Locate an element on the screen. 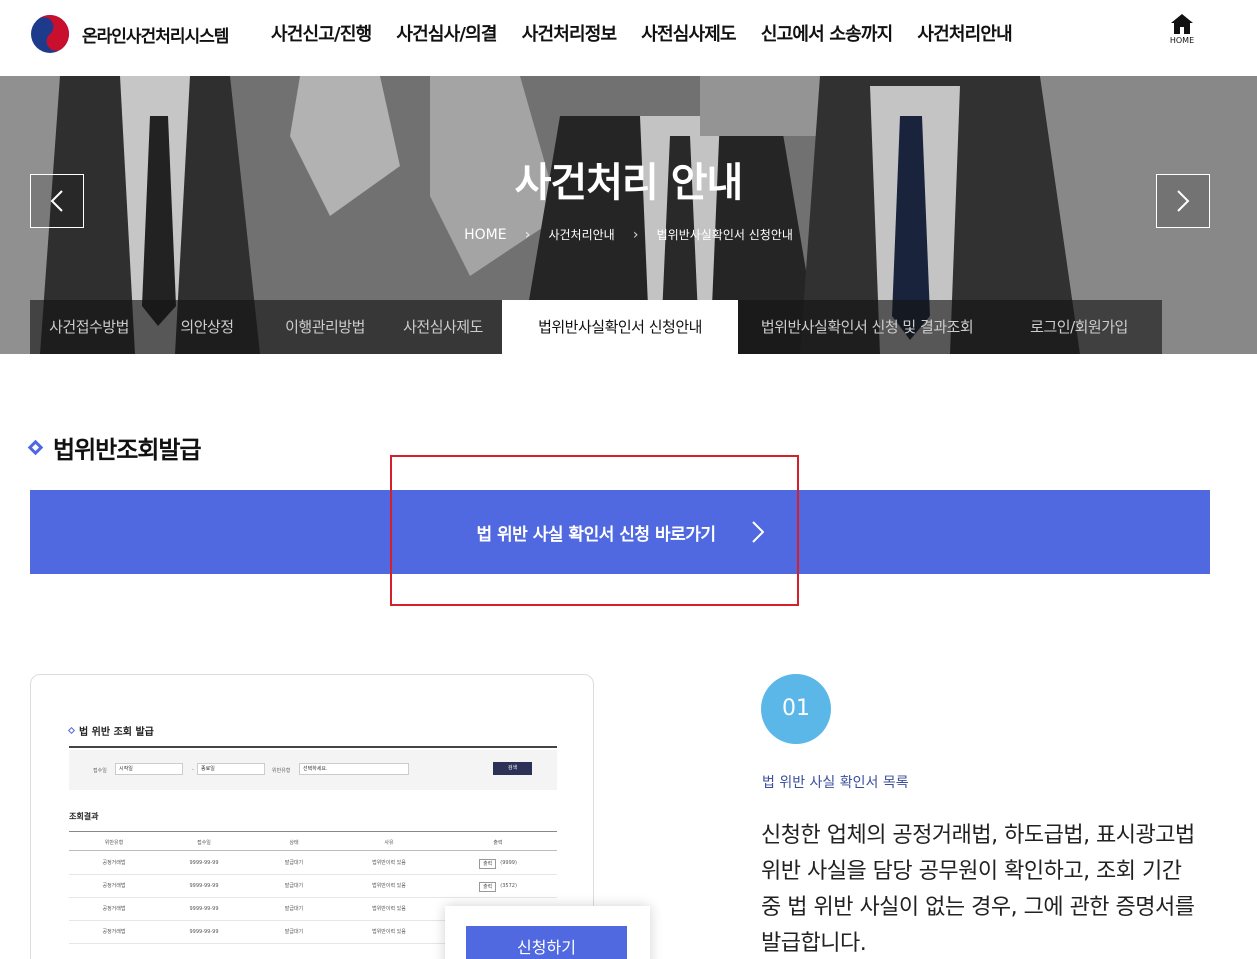 The width and height of the screenshot is (1257, 959). site-logo: 온라인사건처리시스템 is located at coordinates (129, 34).